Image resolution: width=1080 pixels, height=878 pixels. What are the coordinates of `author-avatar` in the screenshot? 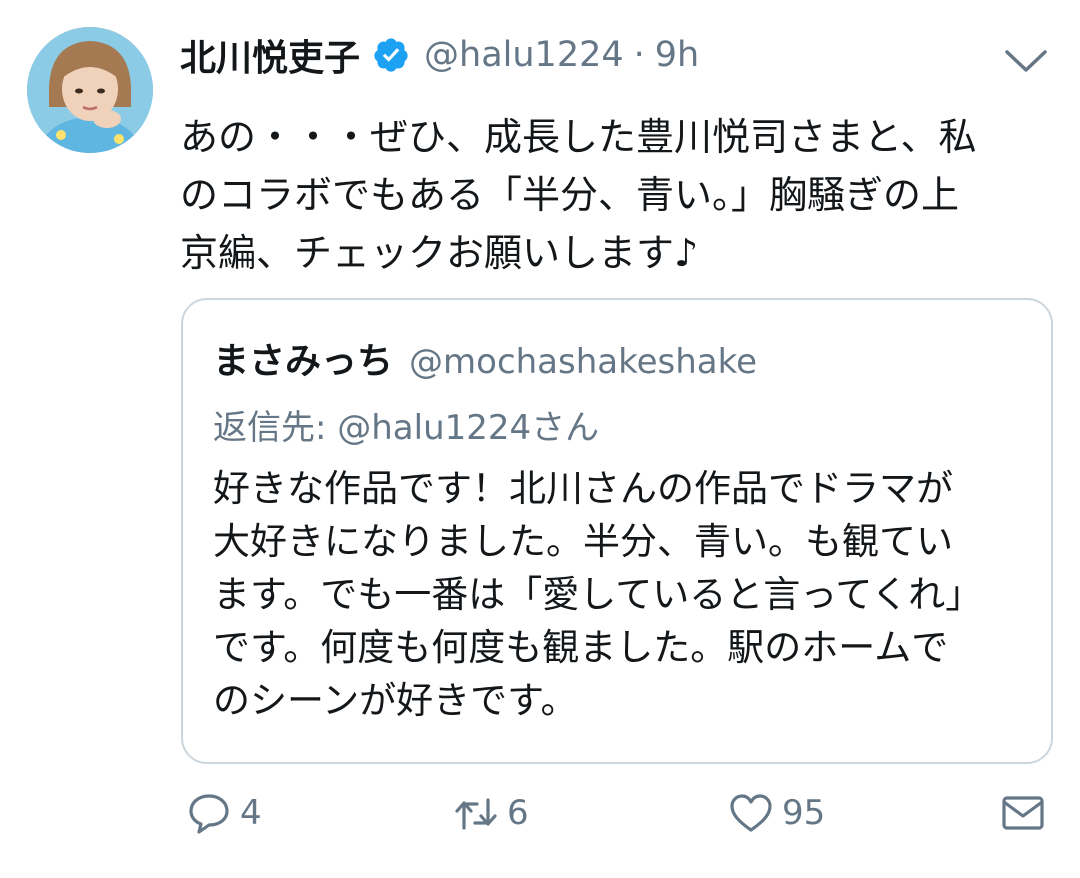 It's located at (90, 90).